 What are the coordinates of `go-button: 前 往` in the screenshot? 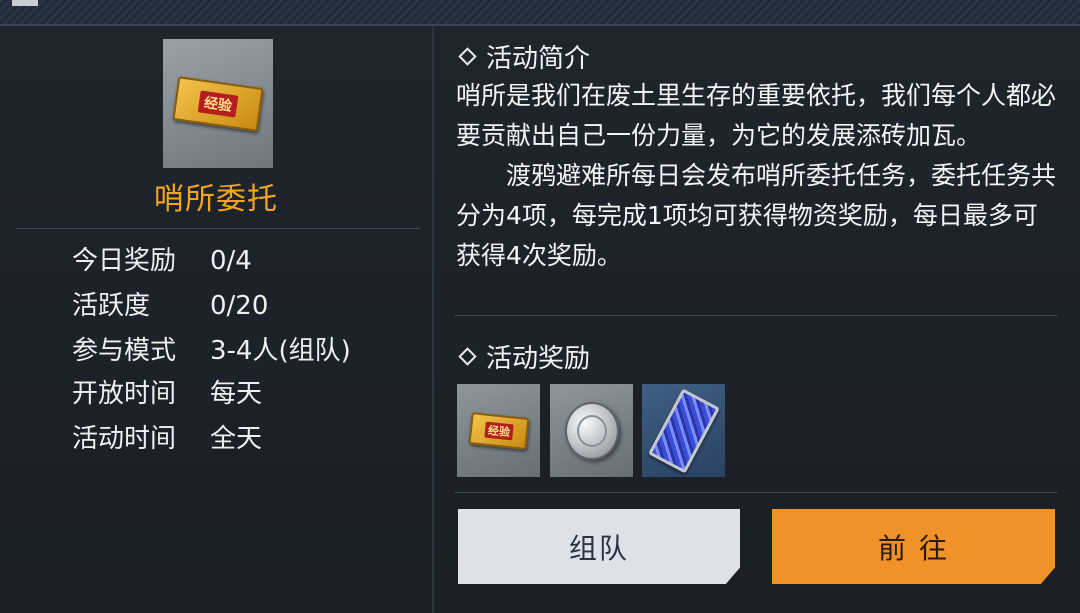 It's located at (913, 546).